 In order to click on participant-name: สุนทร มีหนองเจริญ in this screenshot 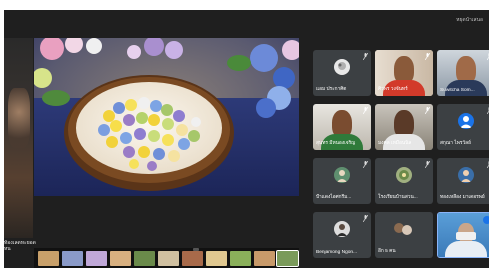, I will do `click(336, 143)`.